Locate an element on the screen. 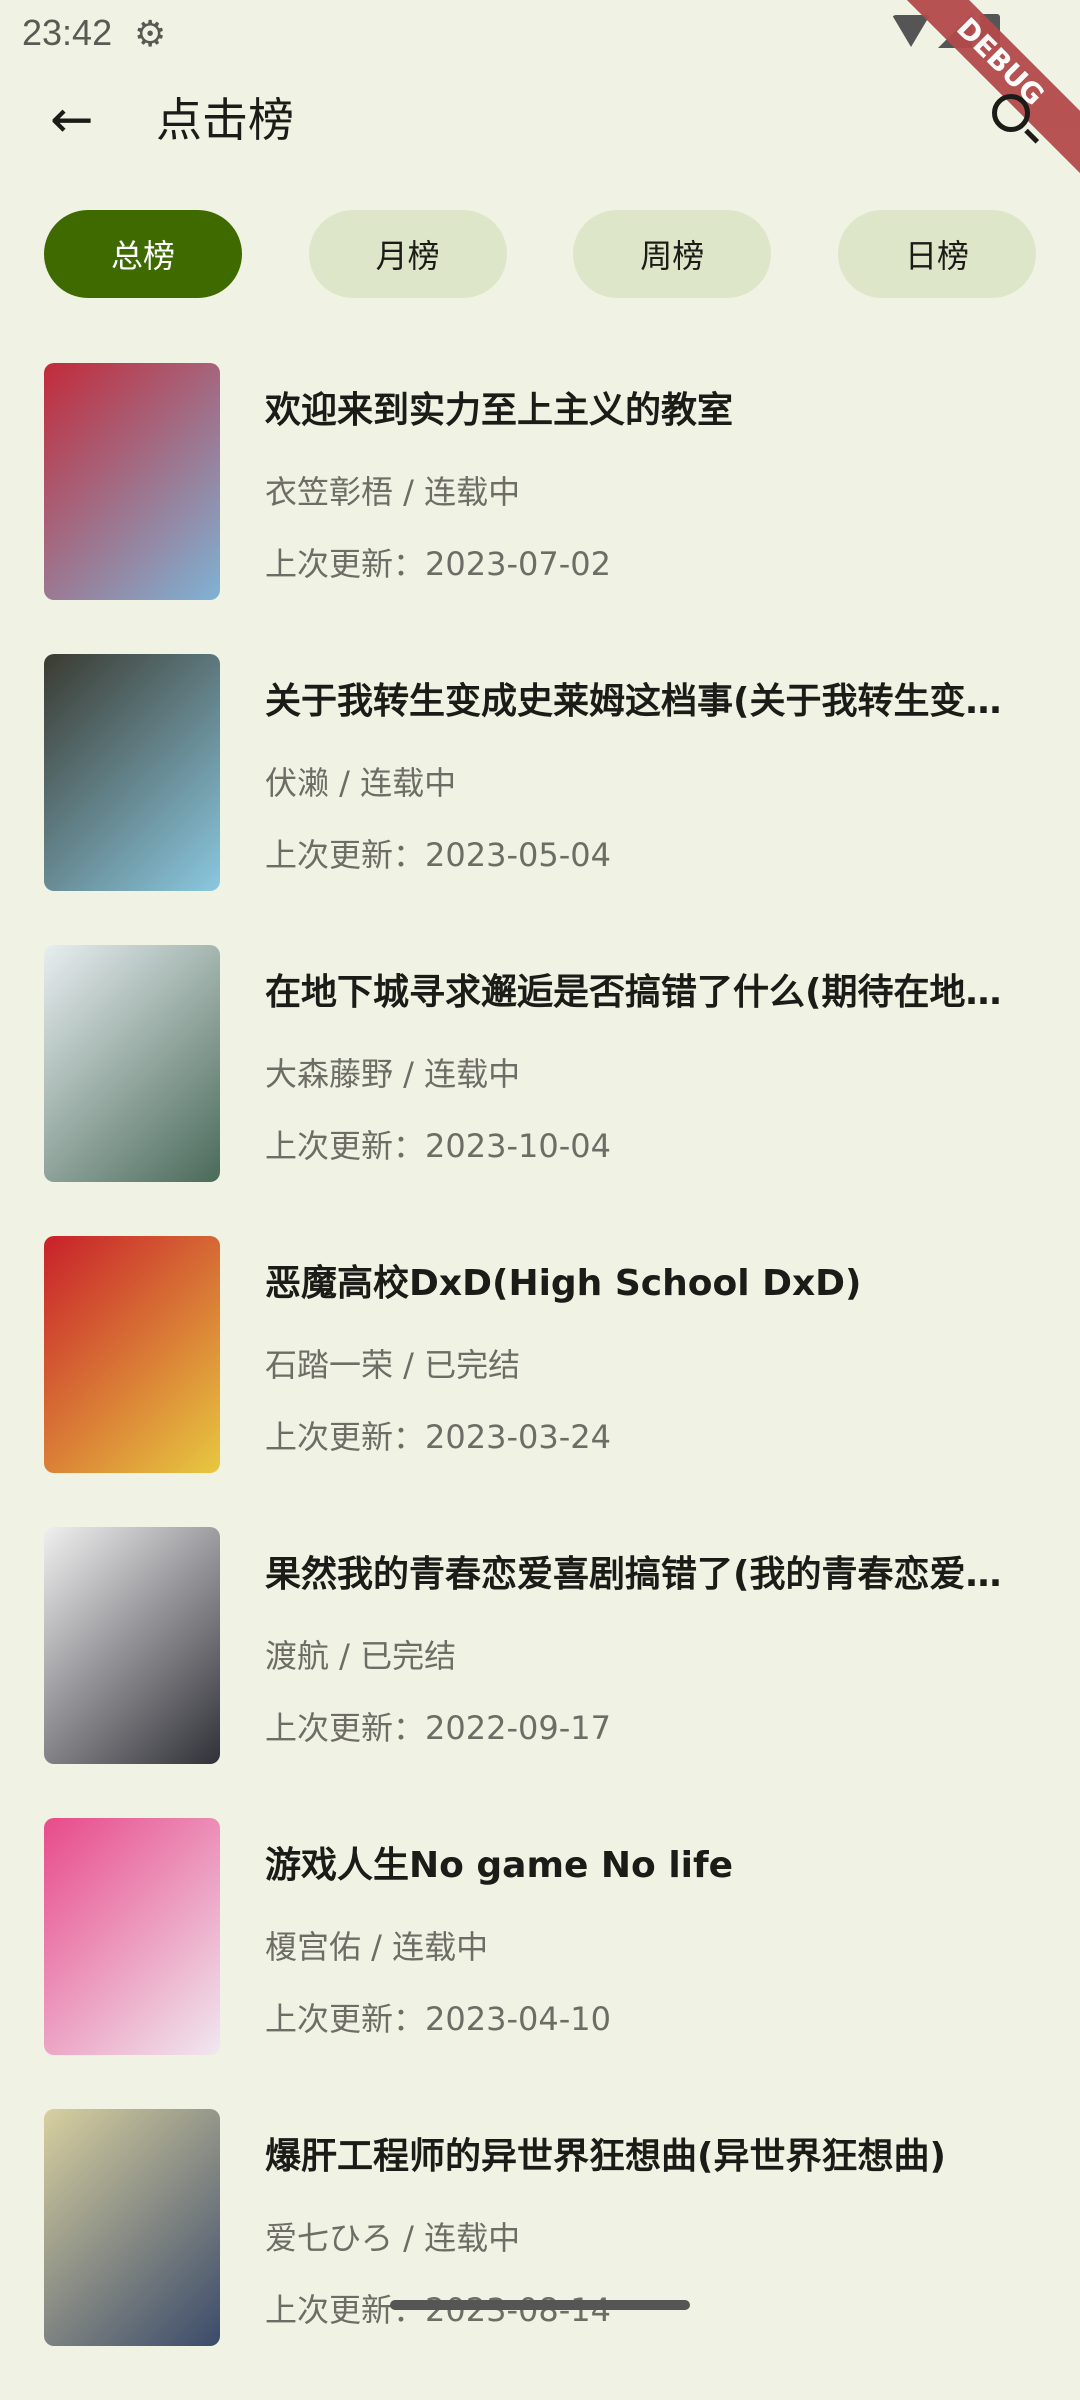 Image resolution: width=1080 pixels, height=2400 pixels. book-title: 游戏人生No game No life is located at coordinates (499, 1865).